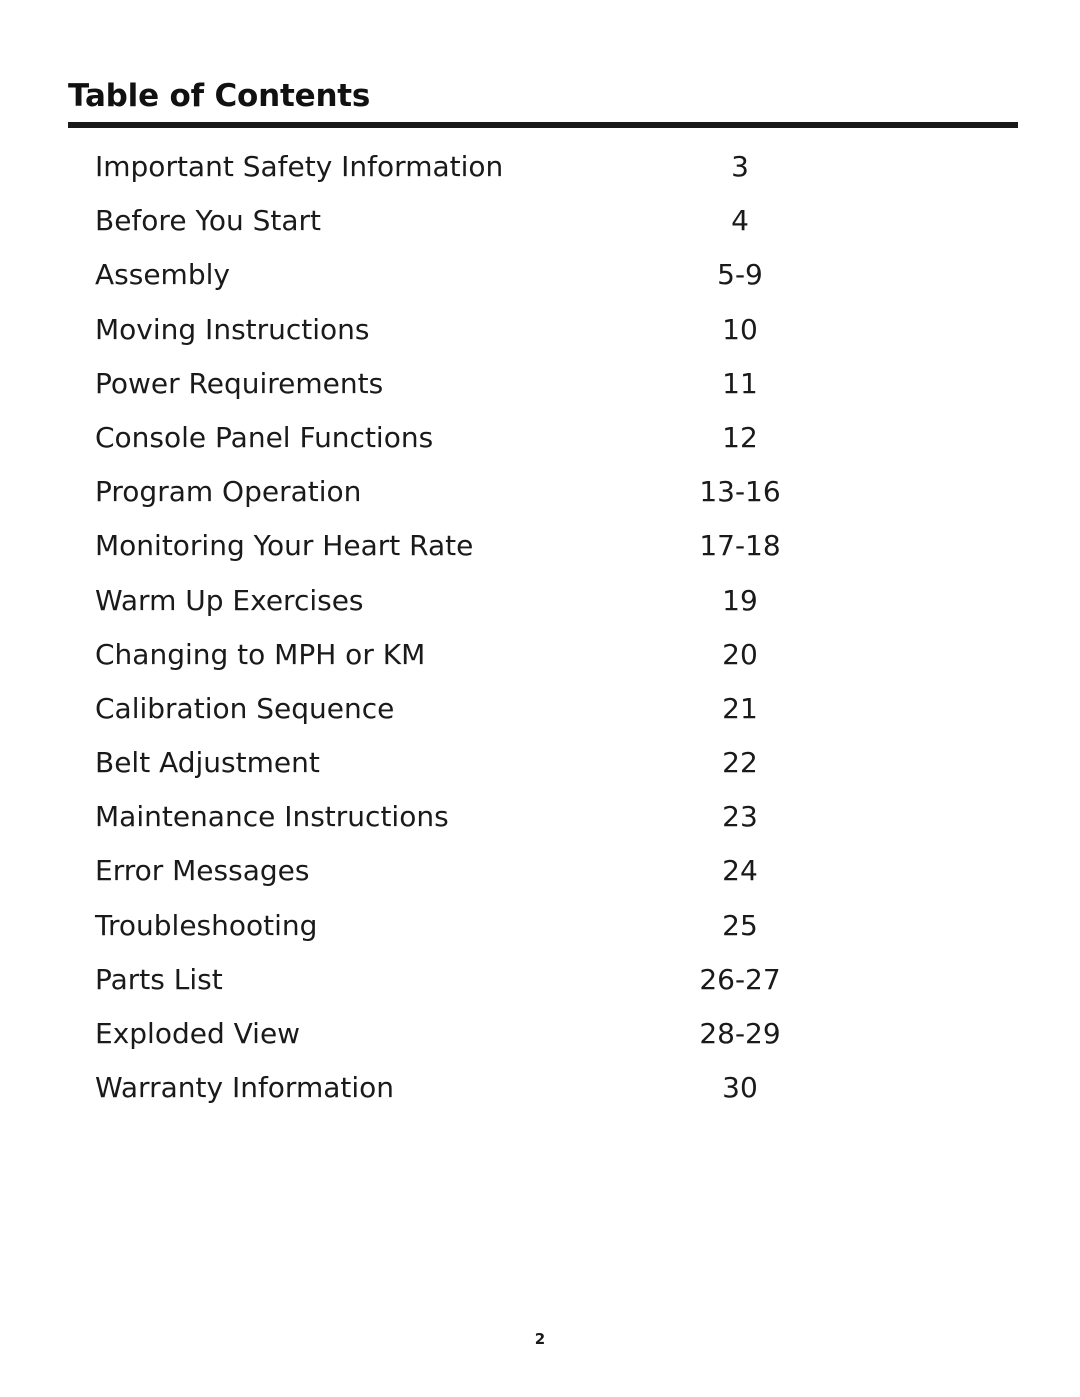 The image size is (1080, 1397). What do you see at coordinates (299, 166) in the screenshot?
I see `toc-entry-label: Important Safety Information` at bounding box center [299, 166].